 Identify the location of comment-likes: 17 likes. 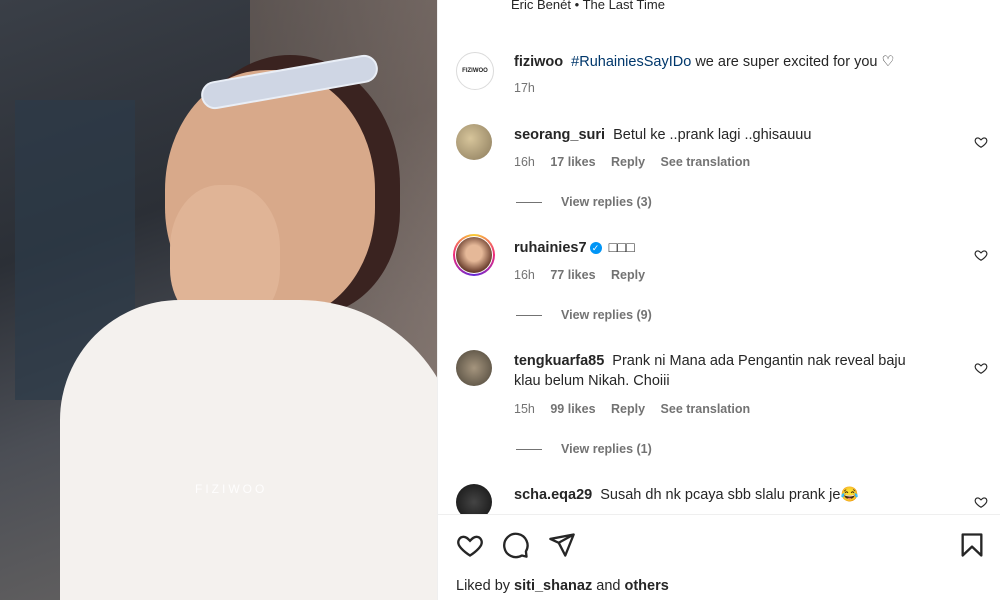
(572, 162).